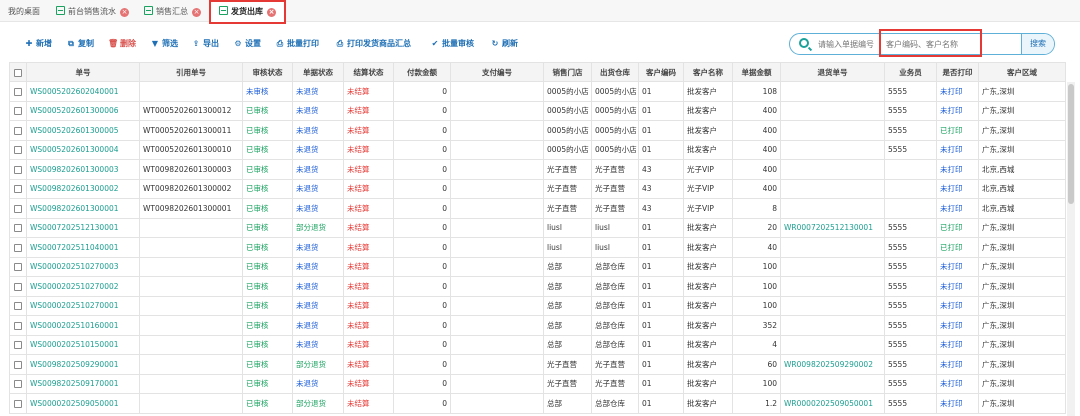 The height and width of the screenshot is (416, 1080). I want to click on search-button: 搜索, so click(1037, 44).